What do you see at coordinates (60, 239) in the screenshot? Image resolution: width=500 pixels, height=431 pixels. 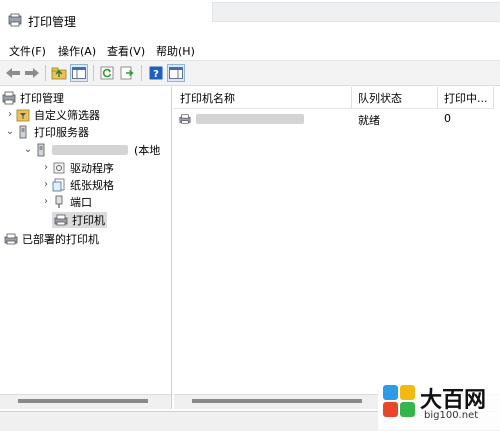 I see `tree-label: 已部署的打印机` at bounding box center [60, 239].